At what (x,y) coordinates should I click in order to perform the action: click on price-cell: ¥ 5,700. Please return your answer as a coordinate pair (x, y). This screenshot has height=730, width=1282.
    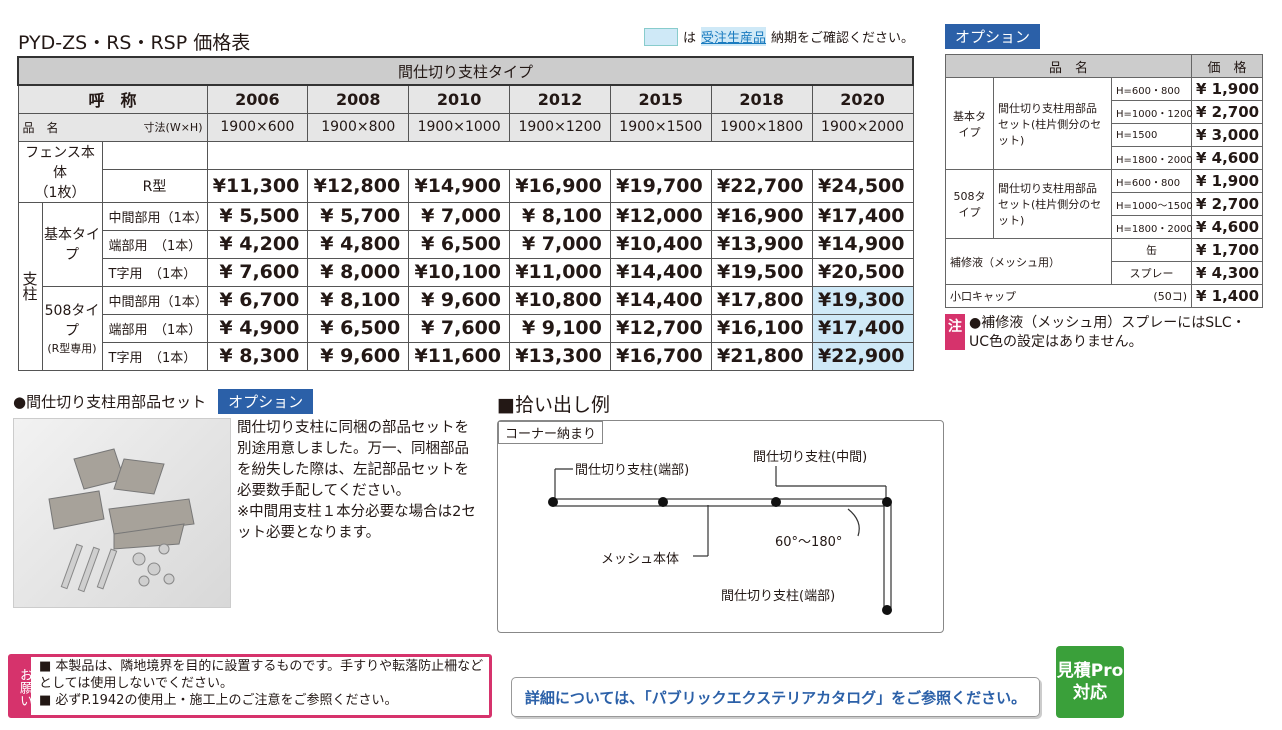
    Looking at the image, I should click on (358, 216).